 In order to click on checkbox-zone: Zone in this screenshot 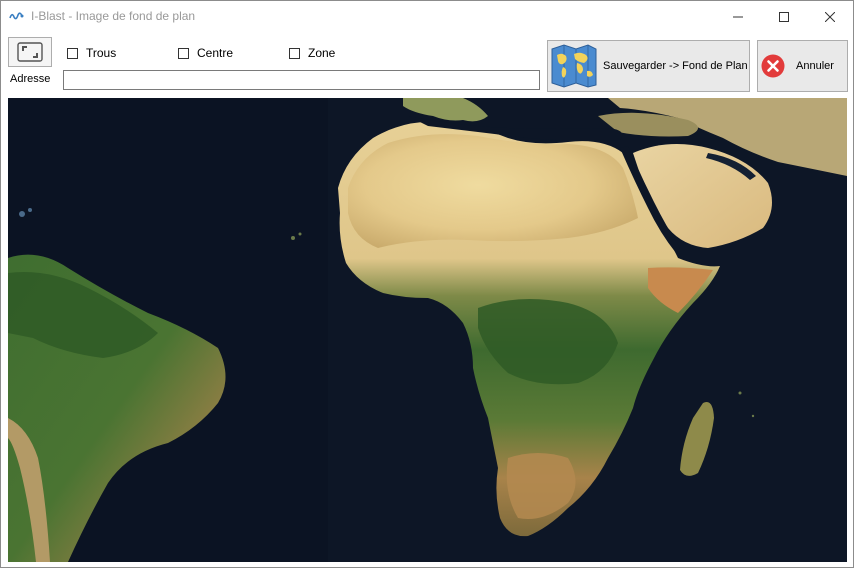, I will do `click(312, 53)`.